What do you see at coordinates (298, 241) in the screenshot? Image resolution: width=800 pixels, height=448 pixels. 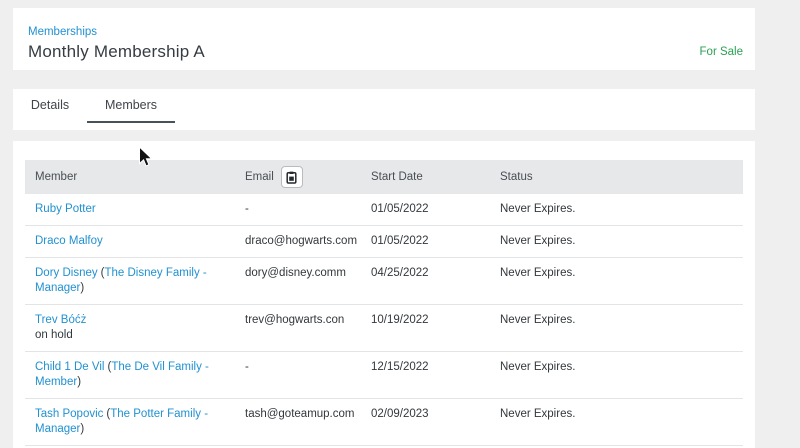 I see `email-cell: draco@hogwarts.com` at bounding box center [298, 241].